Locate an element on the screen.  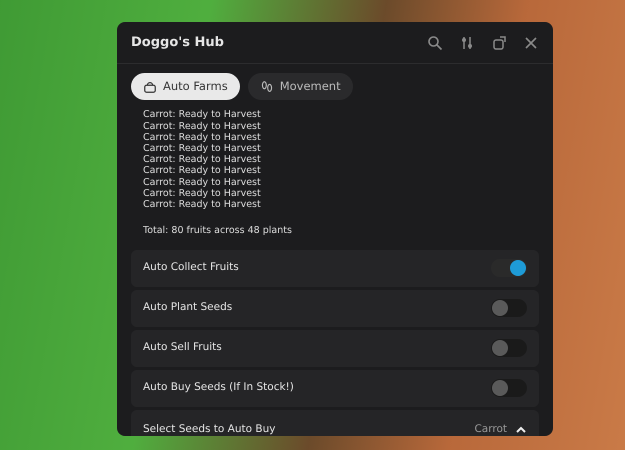
tab: Auto Farms is located at coordinates (185, 86).